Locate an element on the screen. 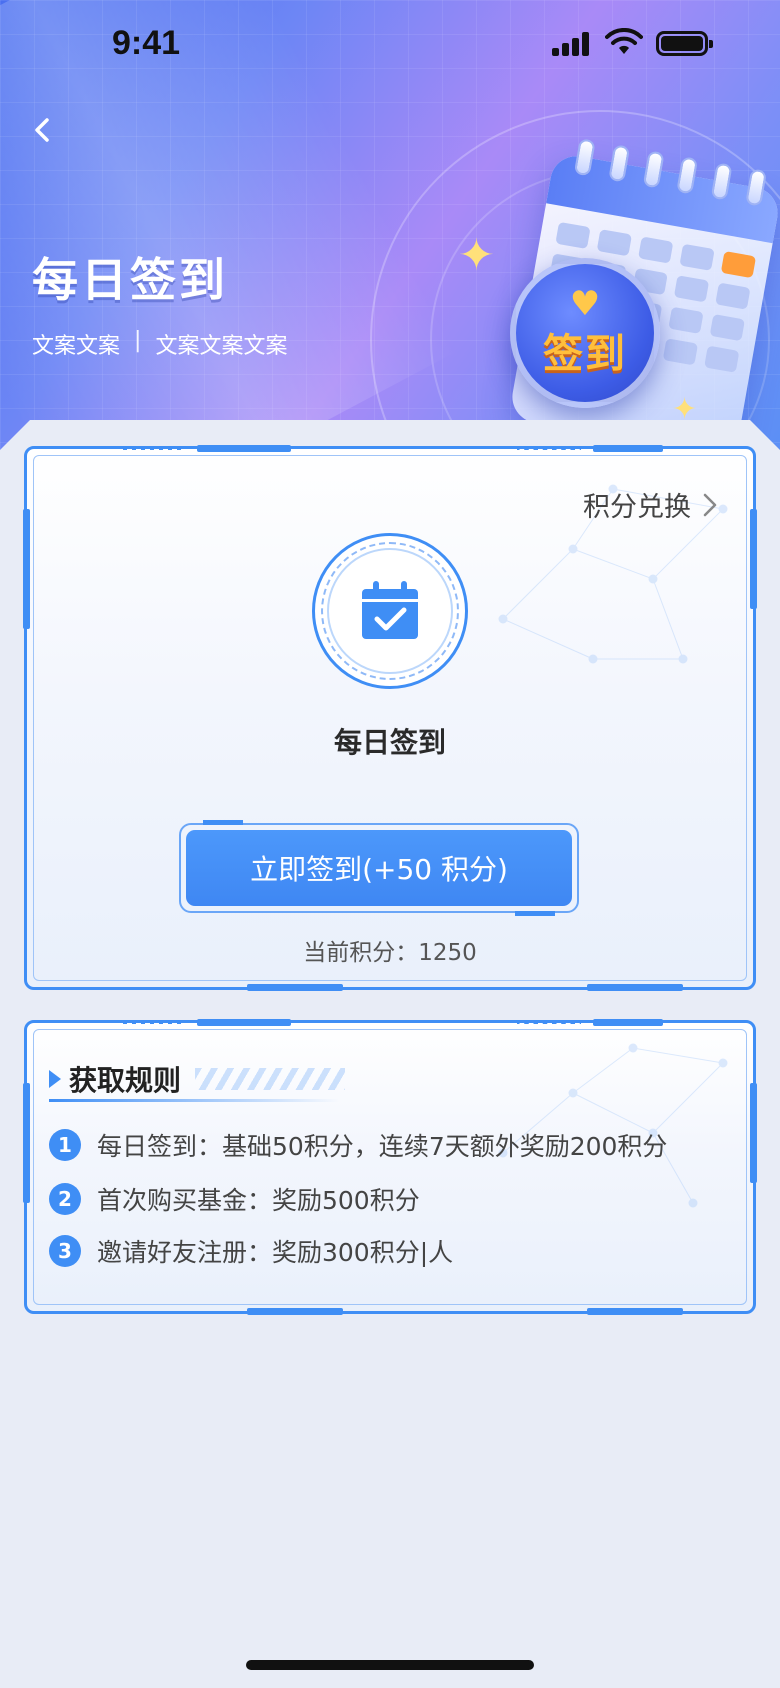 This screenshot has width=780, height=1688. rule-item: 3 邀请好友注册：奖励300积分|人 is located at coordinates (251, 1251).